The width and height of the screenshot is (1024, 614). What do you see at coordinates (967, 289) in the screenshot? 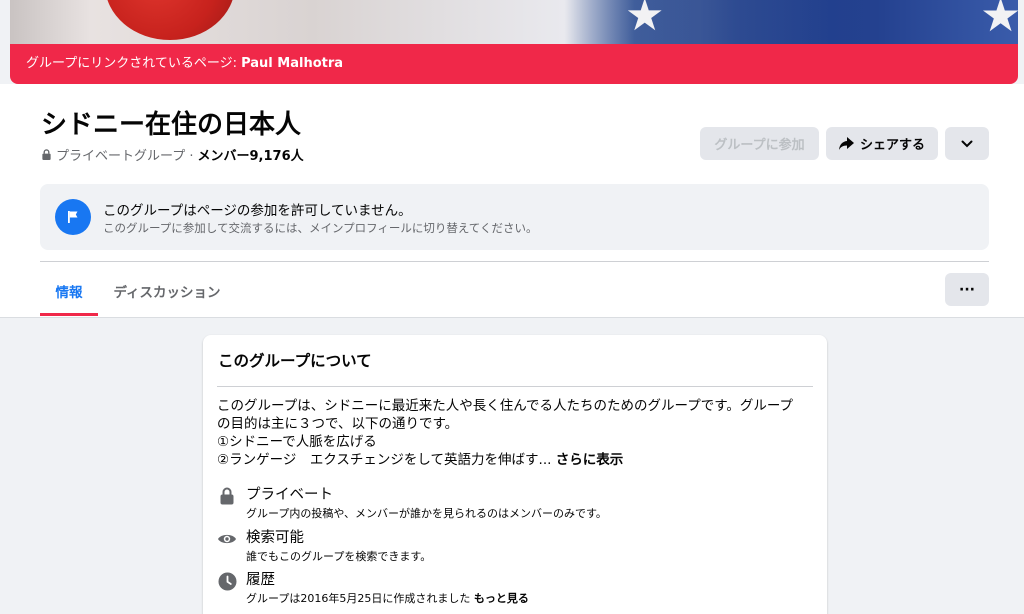
I see `tab-more-button: ···` at bounding box center [967, 289].